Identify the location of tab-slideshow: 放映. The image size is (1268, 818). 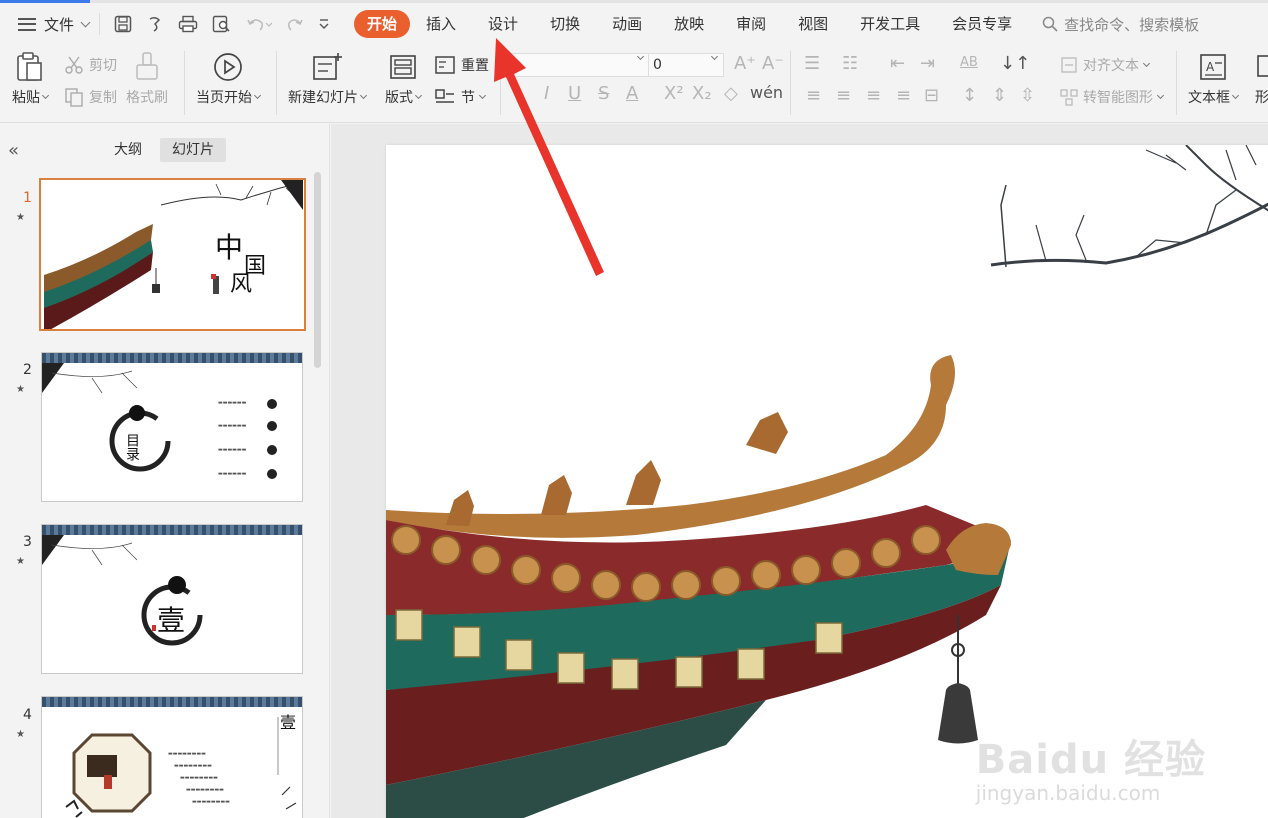
(689, 24).